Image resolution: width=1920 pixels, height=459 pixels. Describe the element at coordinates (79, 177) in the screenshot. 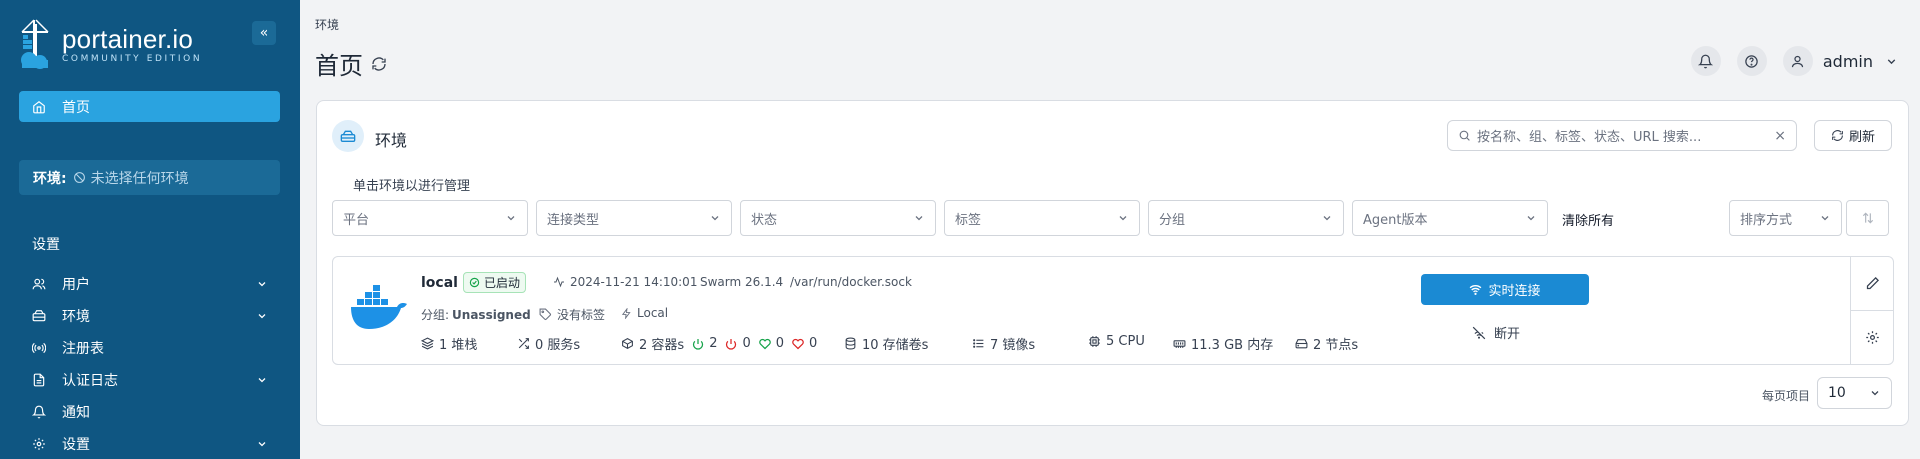

I see `ban-icon` at that location.